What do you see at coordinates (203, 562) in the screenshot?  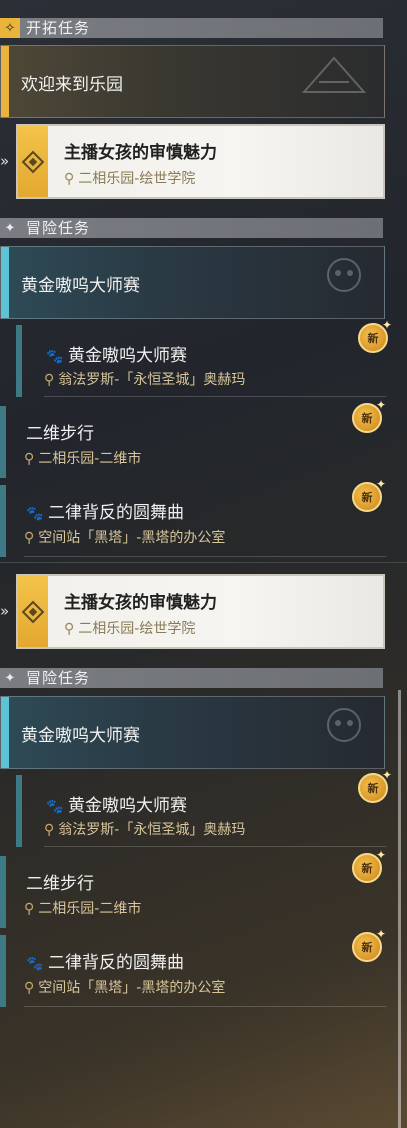 I see `panel-divider` at bounding box center [203, 562].